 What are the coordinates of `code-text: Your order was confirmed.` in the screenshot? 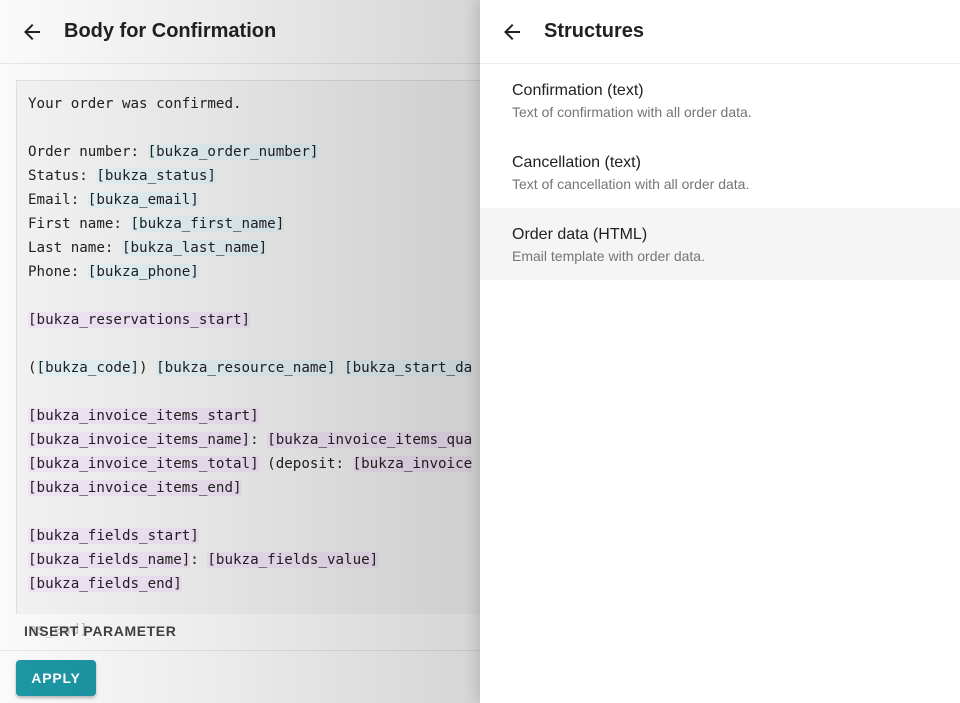 It's located at (135, 104).